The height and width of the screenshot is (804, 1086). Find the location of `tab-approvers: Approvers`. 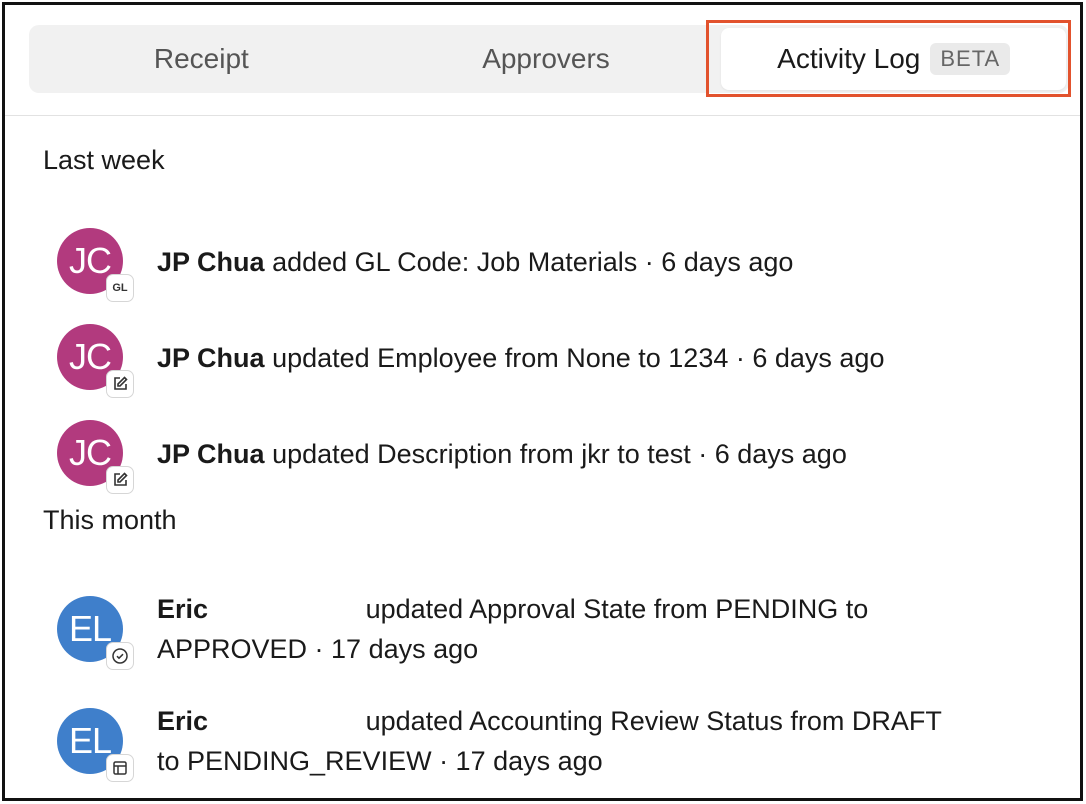

tab-approvers: Approvers is located at coordinates (546, 59).